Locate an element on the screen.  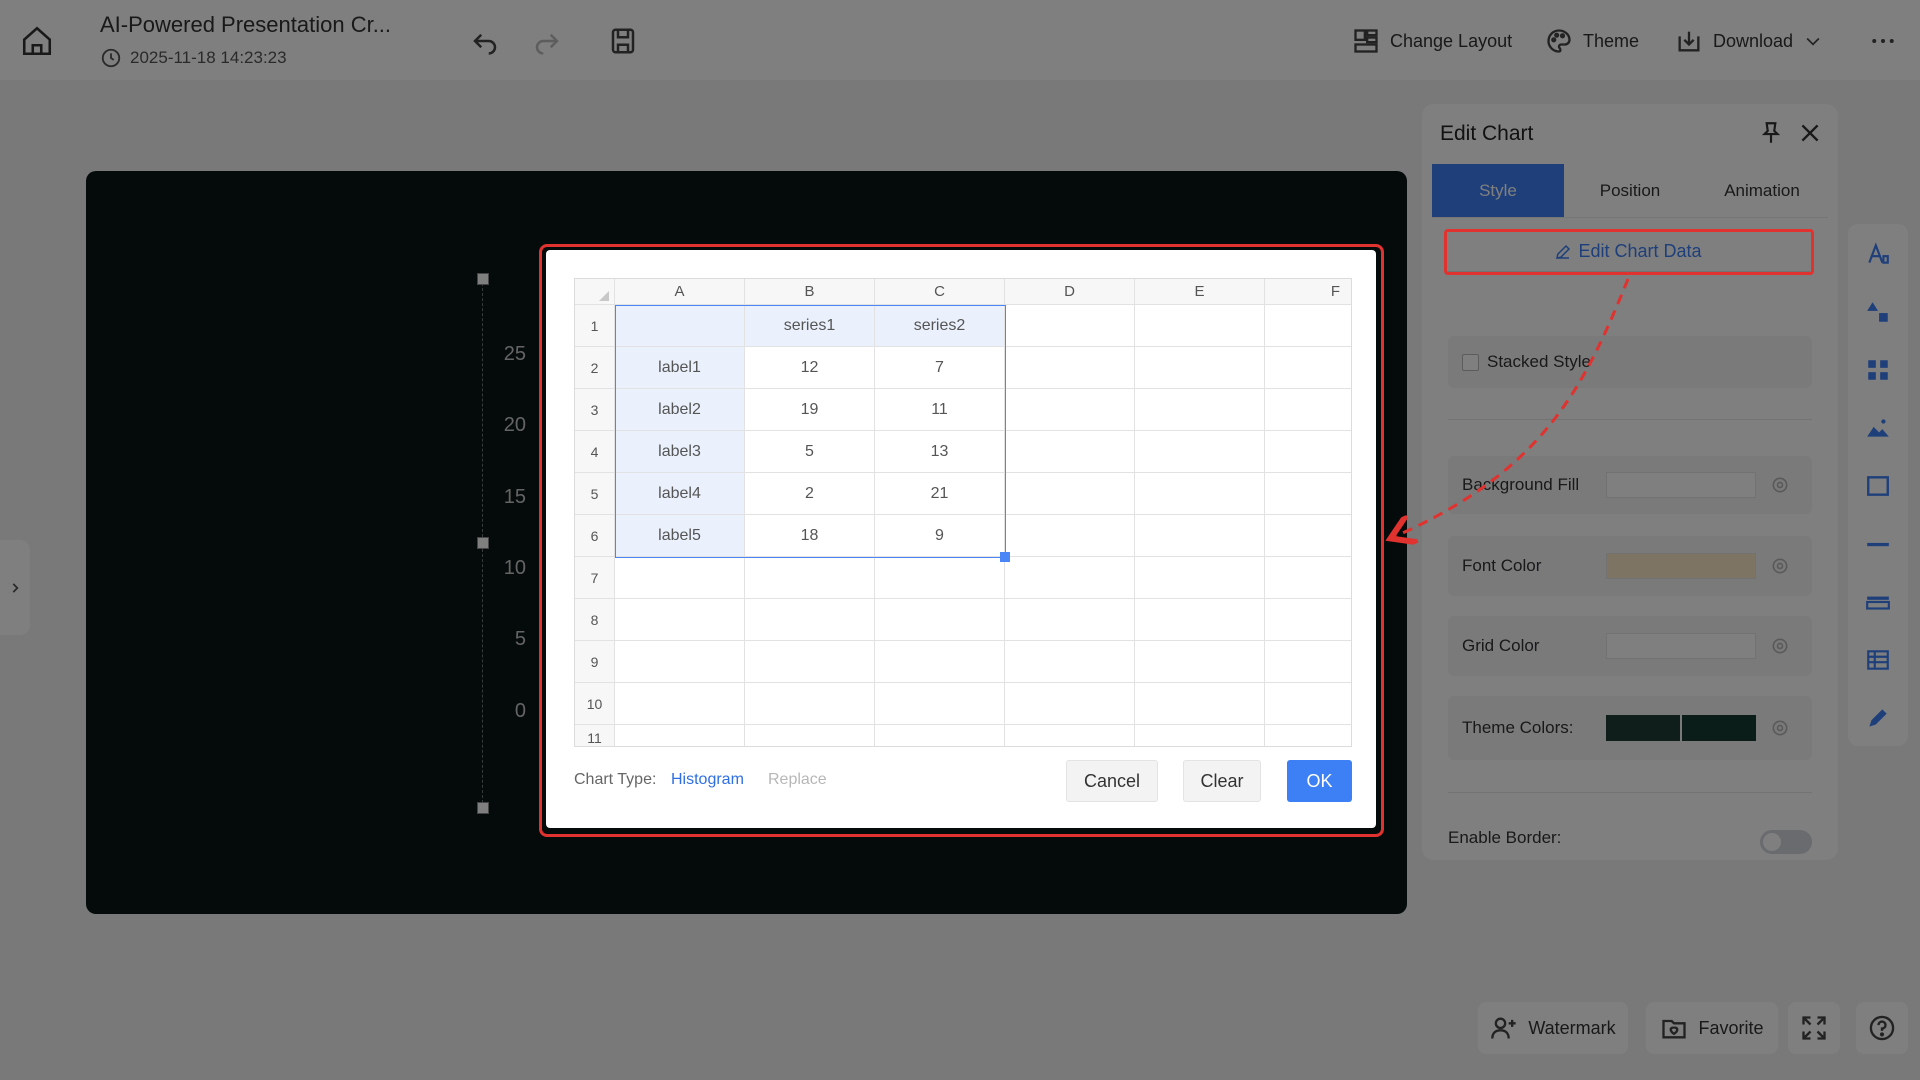
resize-handle-bottom is located at coordinates (483, 808).